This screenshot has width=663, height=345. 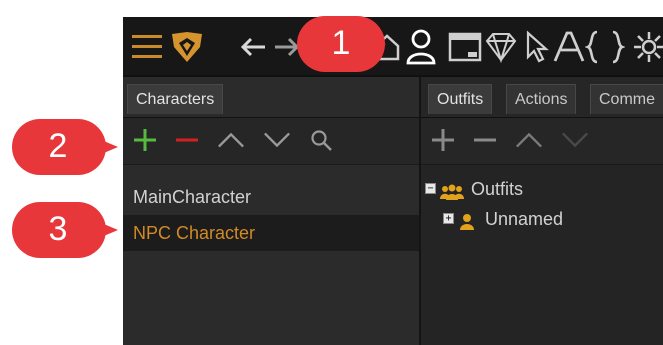 What do you see at coordinates (145, 140) in the screenshot?
I see `add-character-button` at bounding box center [145, 140].